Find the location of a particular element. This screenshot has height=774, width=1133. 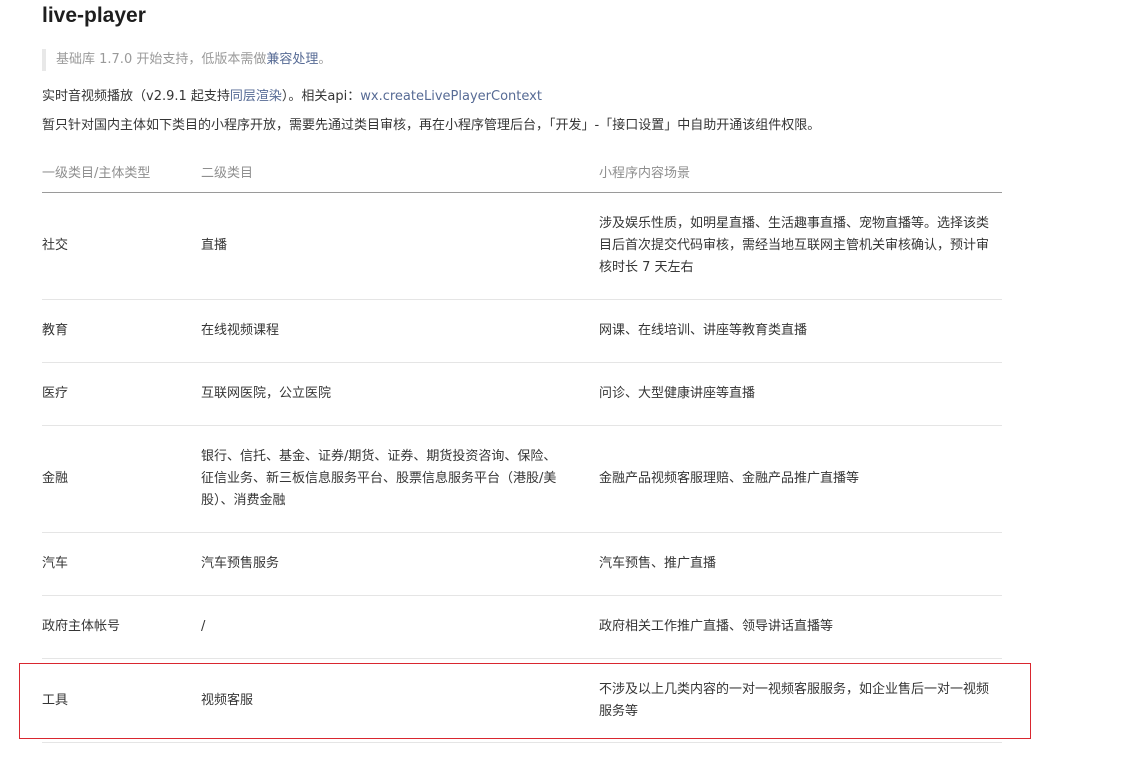

primary-category-cell: 金融 is located at coordinates (121, 479).